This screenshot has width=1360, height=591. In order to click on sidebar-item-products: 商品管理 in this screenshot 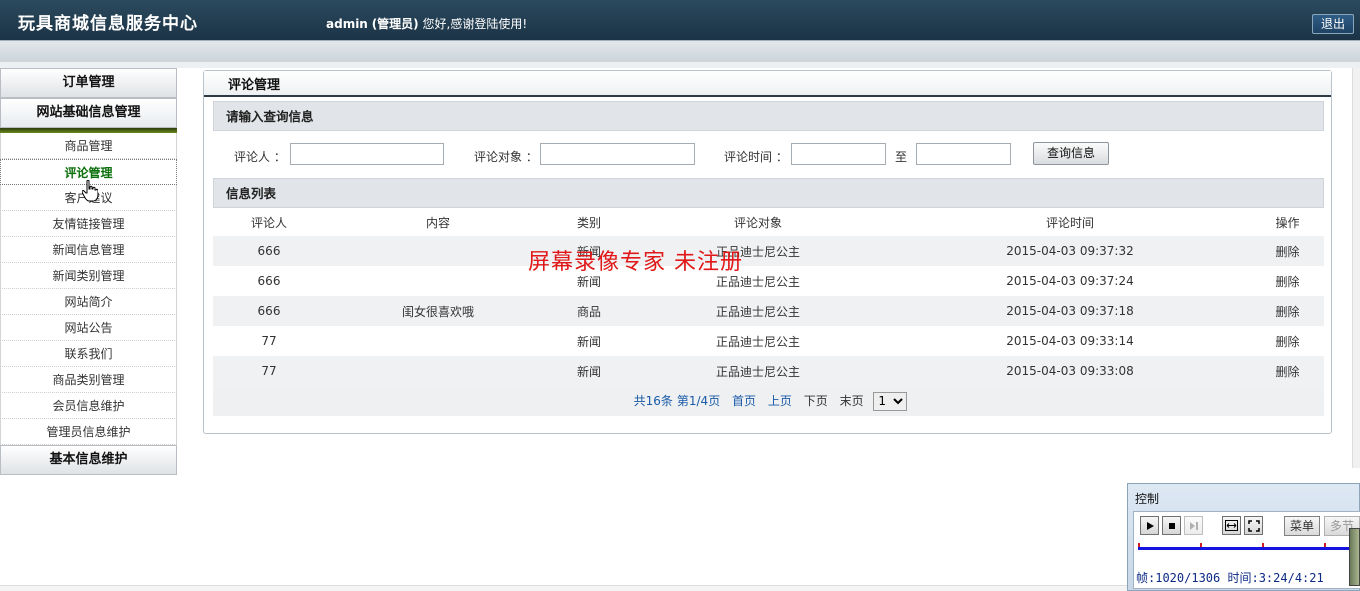, I will do `click(88, 146)`.